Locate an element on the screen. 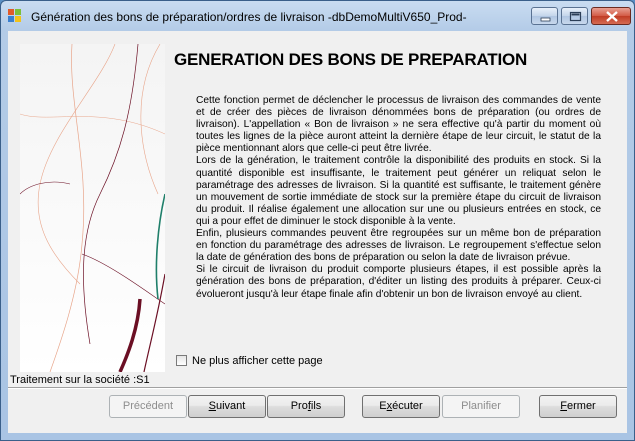  execute-button-label: E is located at coordinates (383, 406).